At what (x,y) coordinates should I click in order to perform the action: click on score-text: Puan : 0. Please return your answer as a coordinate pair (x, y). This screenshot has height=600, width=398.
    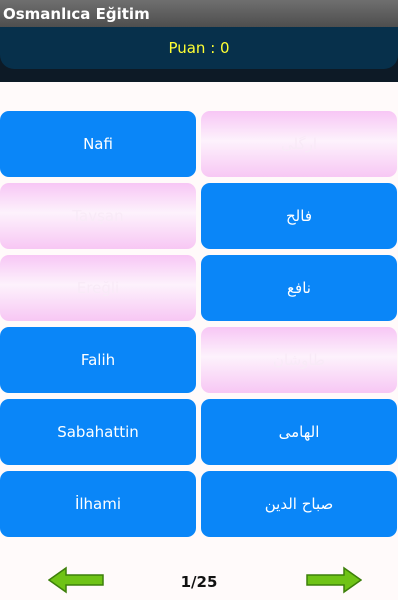
    Looking at the image, I should click on (199, 48).